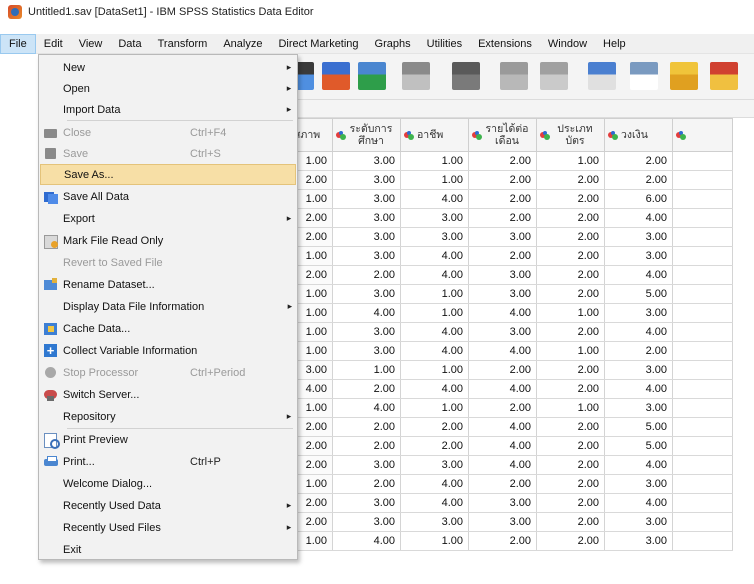 The image size is (754, 584). What do you see at coordinates (444, 44) in the screenshot?
I see `menu-utilities: Utilities` at bounding box center [444, 44].